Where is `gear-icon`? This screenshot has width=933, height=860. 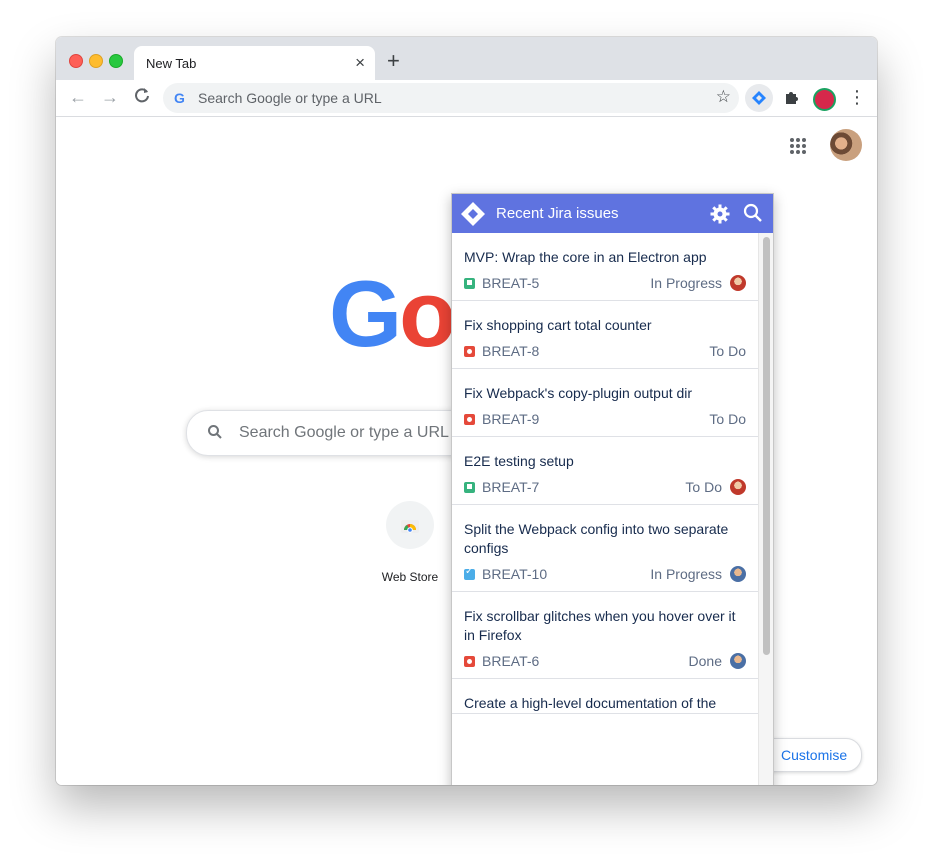 gear-icon is located at coordinates (720, 216).